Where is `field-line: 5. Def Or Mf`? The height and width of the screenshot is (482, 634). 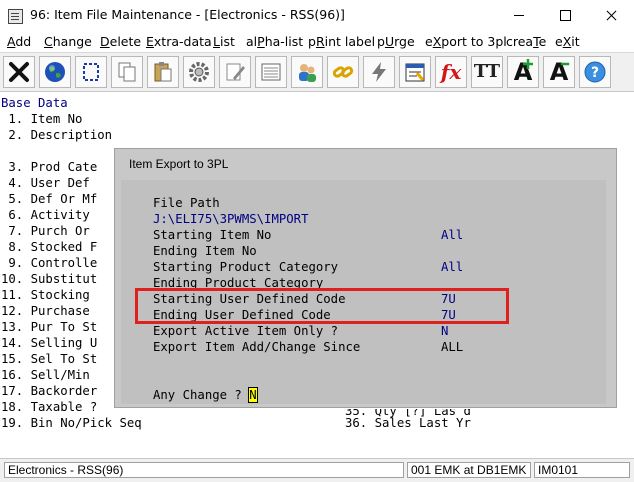
field-line: 5. Def Or Mf is located at coordinates (49, 199).